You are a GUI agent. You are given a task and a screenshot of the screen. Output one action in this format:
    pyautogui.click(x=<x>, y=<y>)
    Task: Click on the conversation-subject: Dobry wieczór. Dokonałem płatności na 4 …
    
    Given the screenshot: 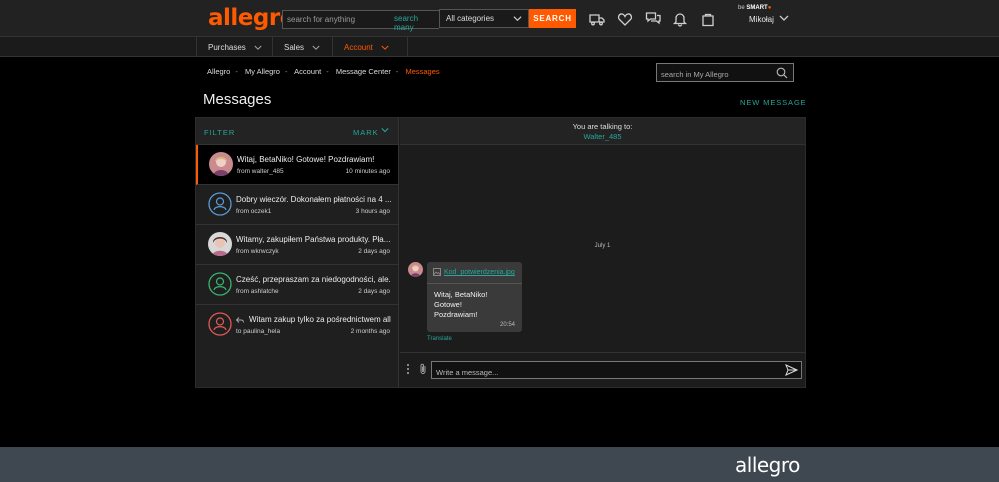 What is the action you would take?
    pyautogui.click(x=313, y=199)
    